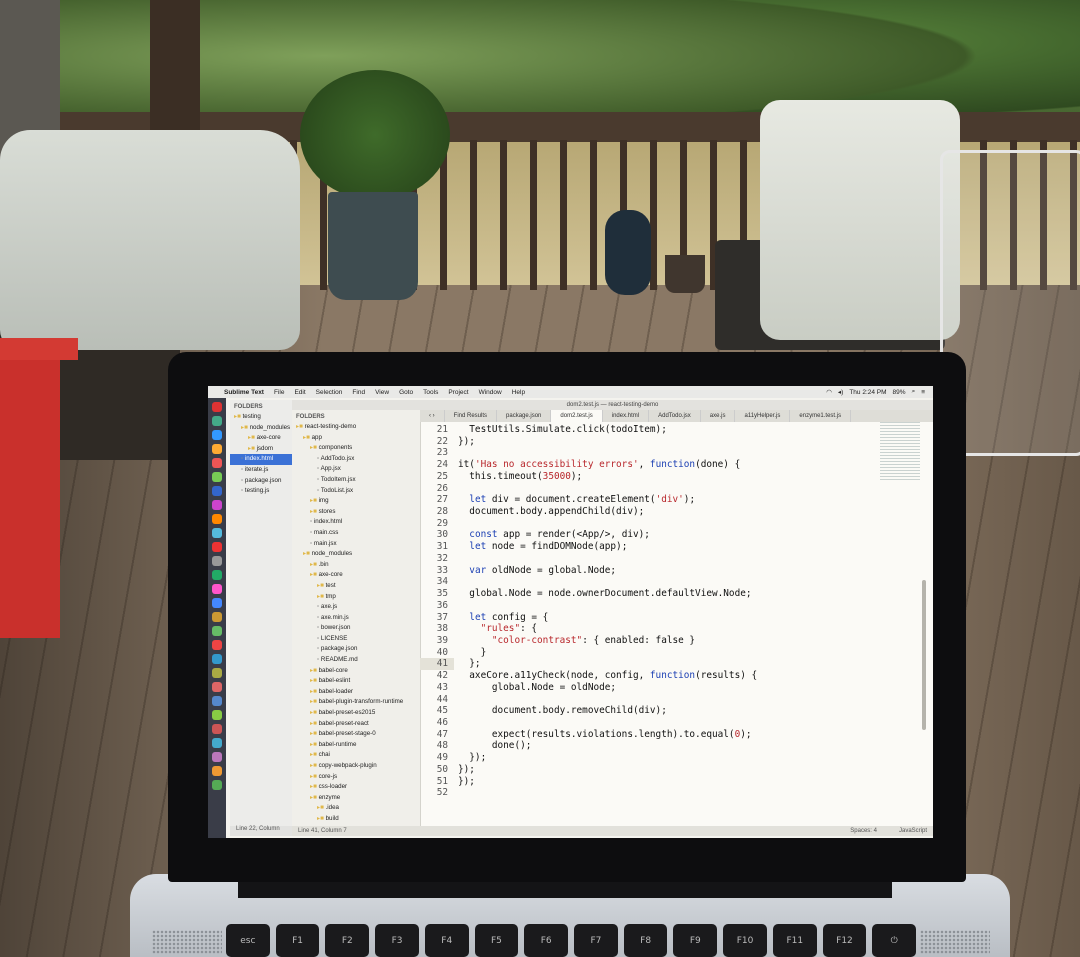  Describe the element at coordinates (840, 392) in the screenshot. I see `volume-icon: ◂)` at that location.